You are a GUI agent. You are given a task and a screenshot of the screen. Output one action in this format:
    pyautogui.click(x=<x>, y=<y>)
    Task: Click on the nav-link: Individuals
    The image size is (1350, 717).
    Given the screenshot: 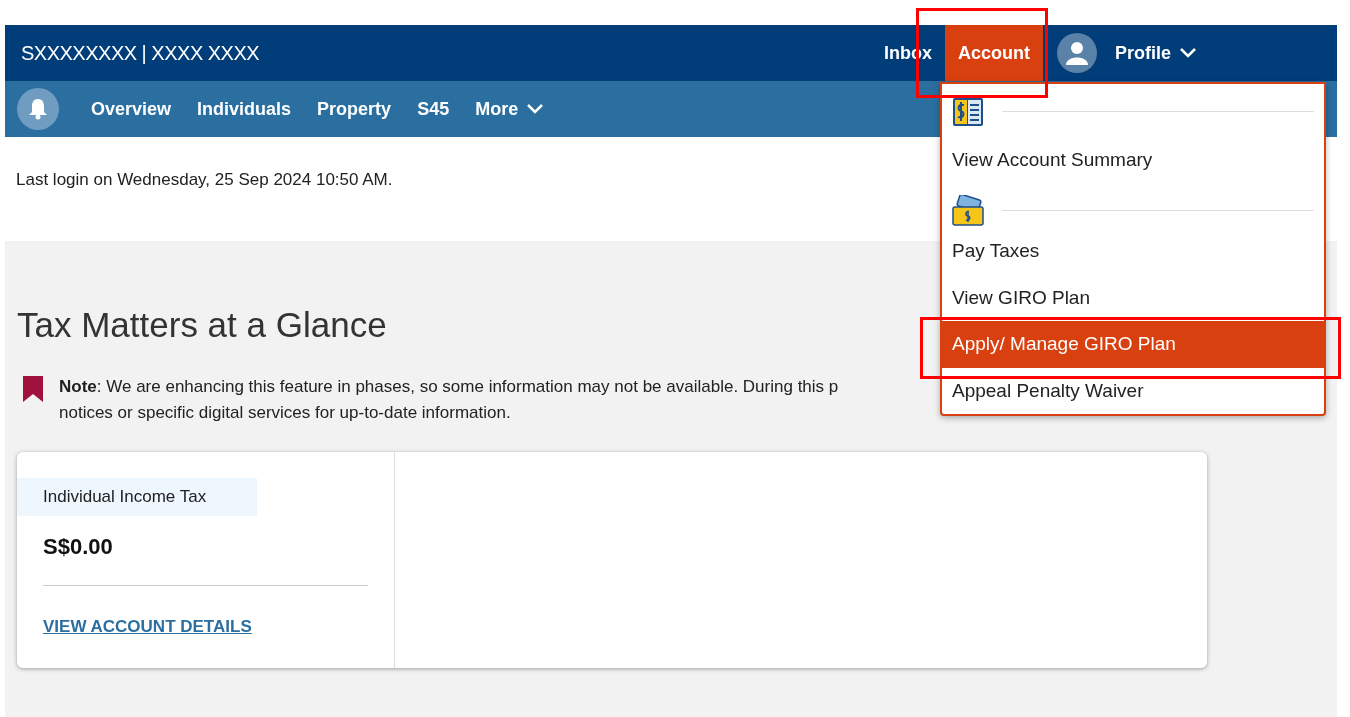 What is the action you would take?
    pyautogui.click(x=244, y=109)
    